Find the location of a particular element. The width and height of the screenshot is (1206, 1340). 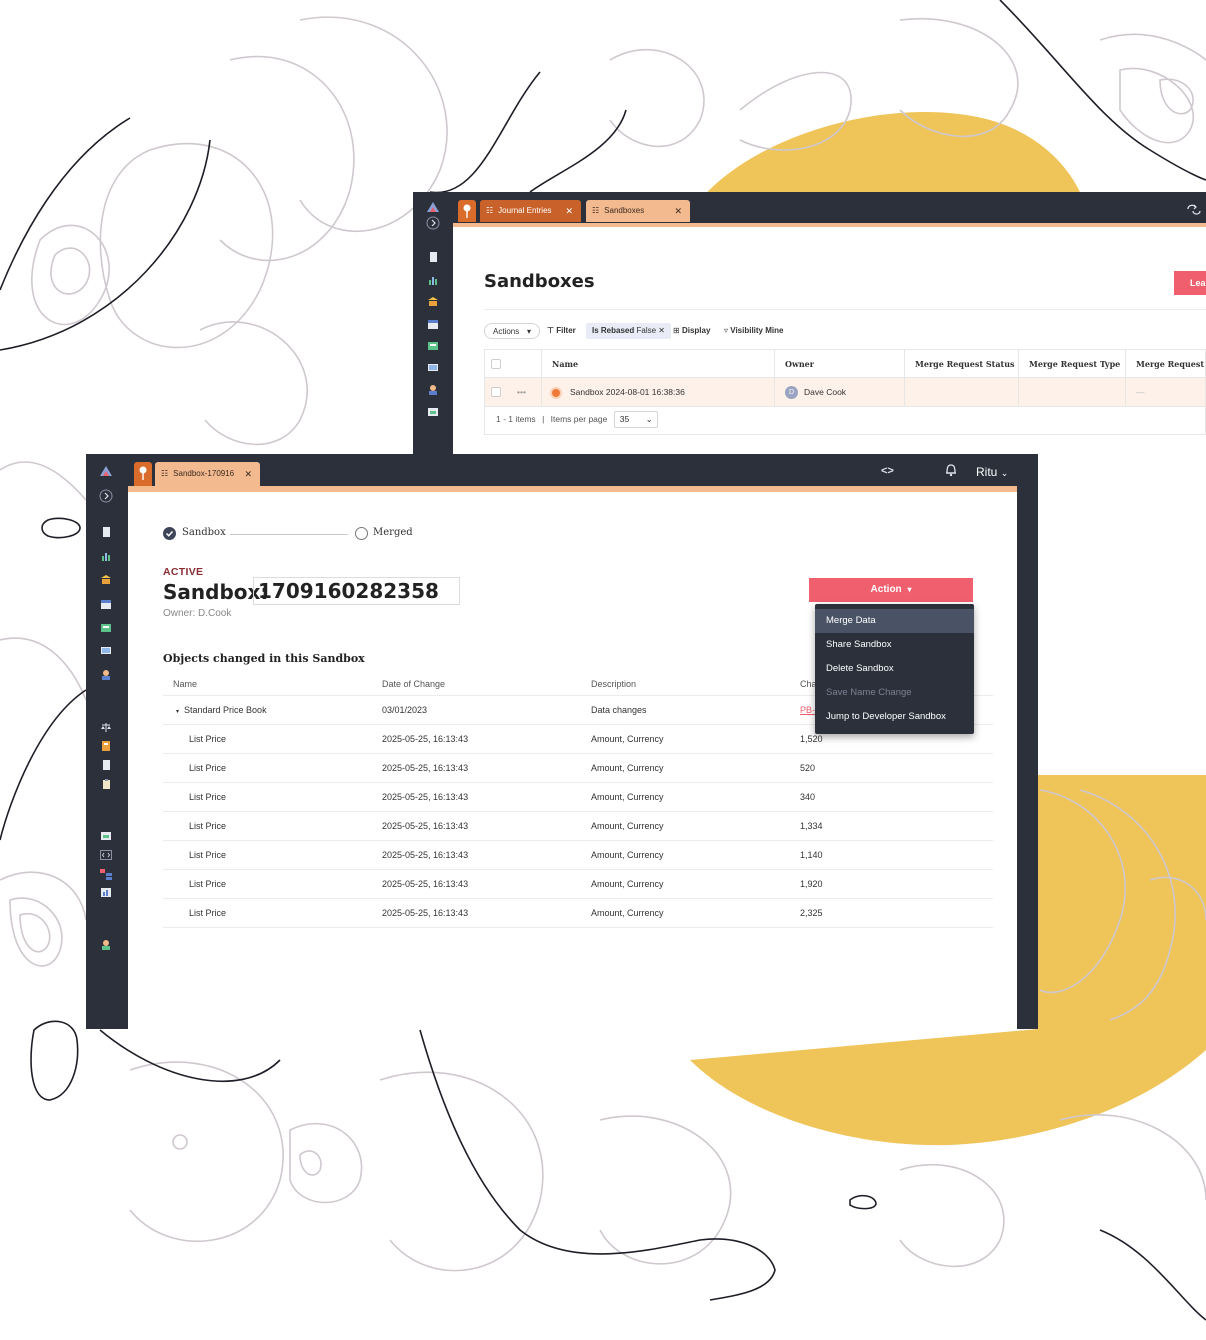

pagination: 1 - 1 items | Items per page 35 ⌄ is located at coordinates (845, 420).